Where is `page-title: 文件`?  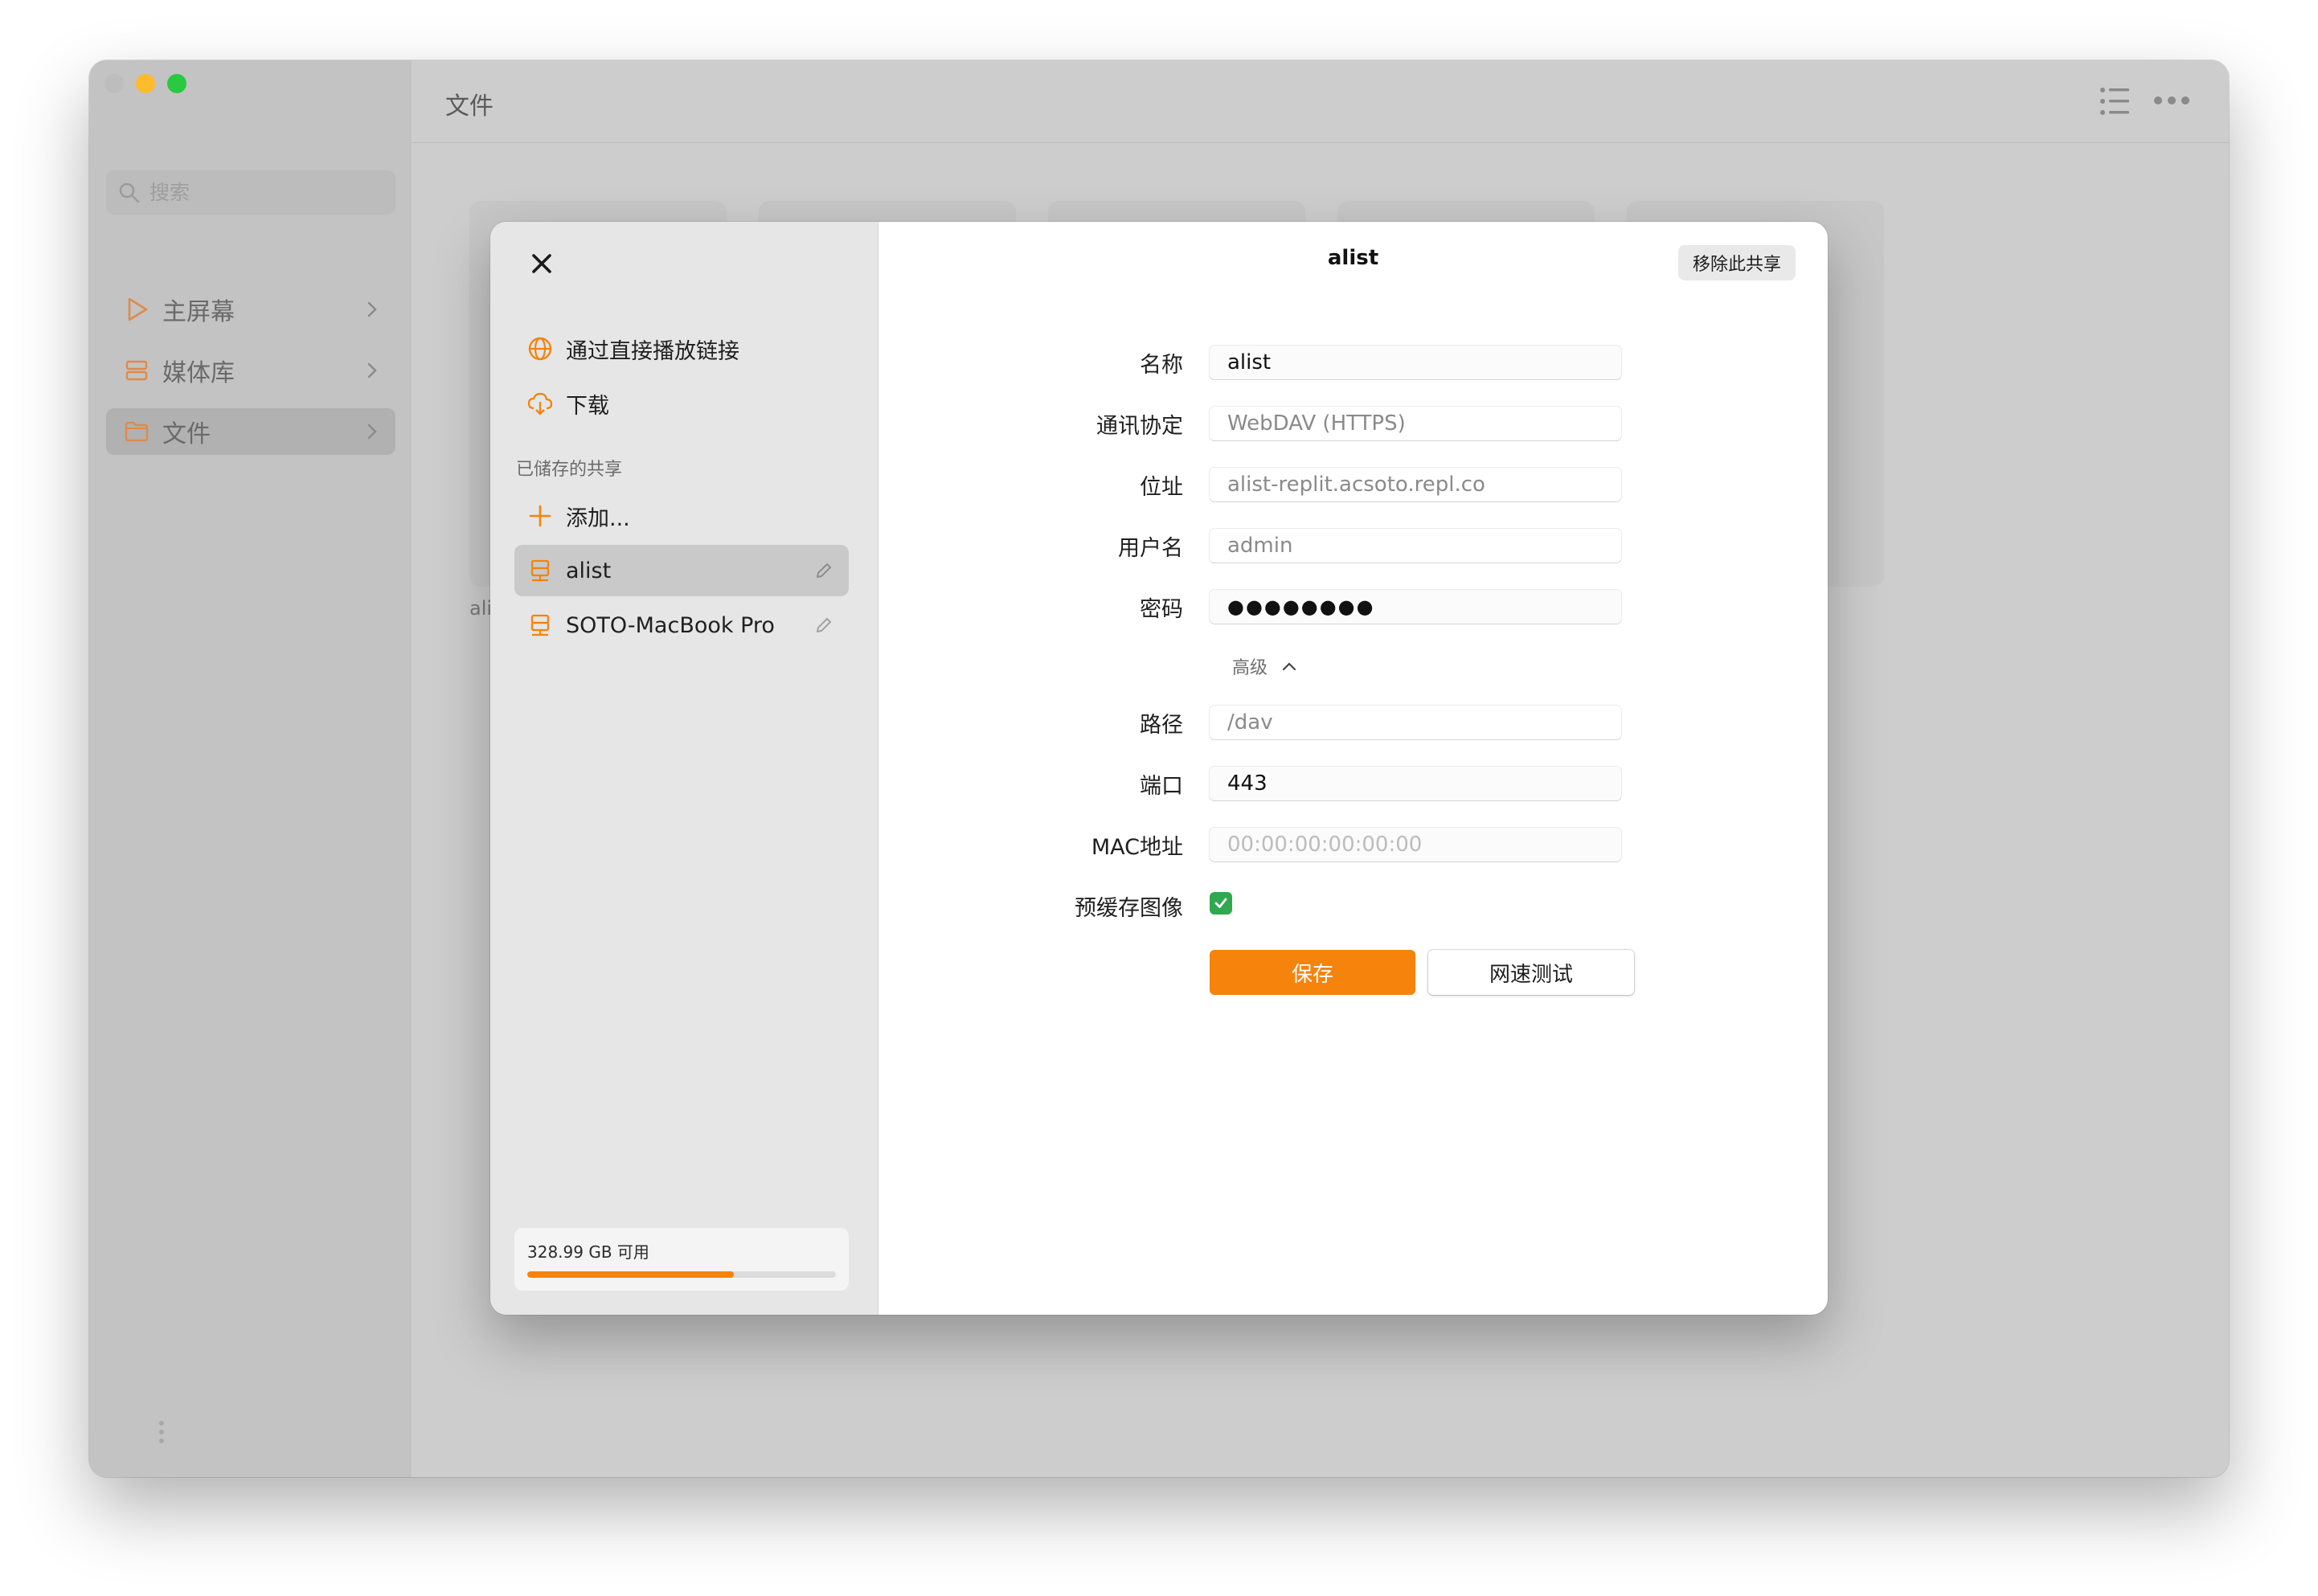
page-title: 文件 is located at coordinates (469, 106).